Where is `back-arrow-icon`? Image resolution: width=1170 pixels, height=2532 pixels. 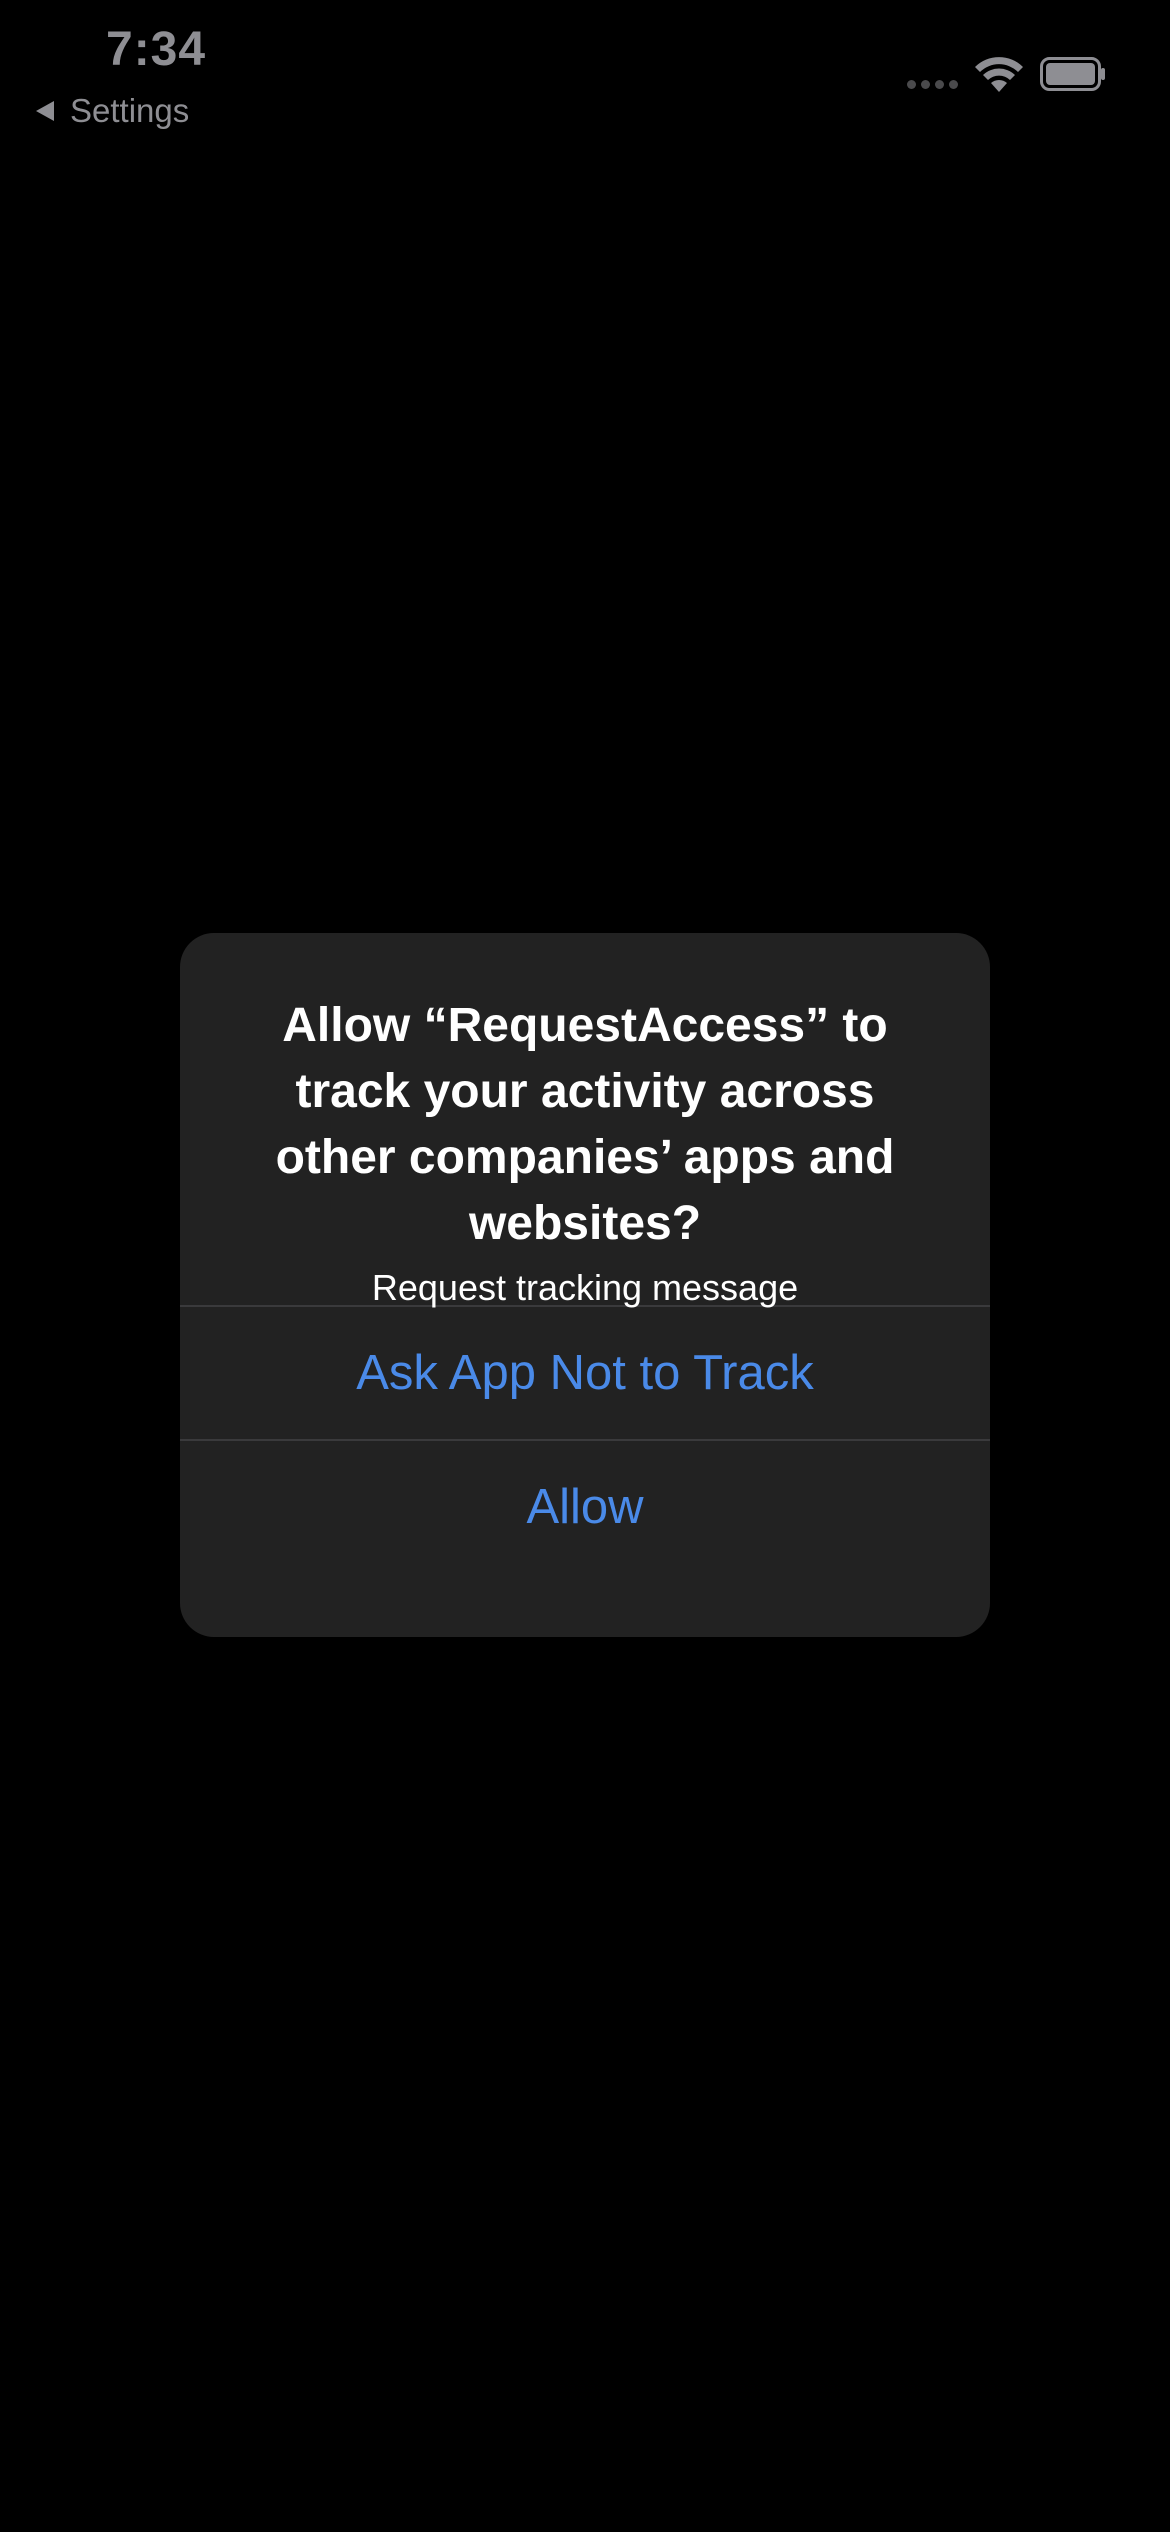 back-arrow-icon is located at coordinates (45, 111).